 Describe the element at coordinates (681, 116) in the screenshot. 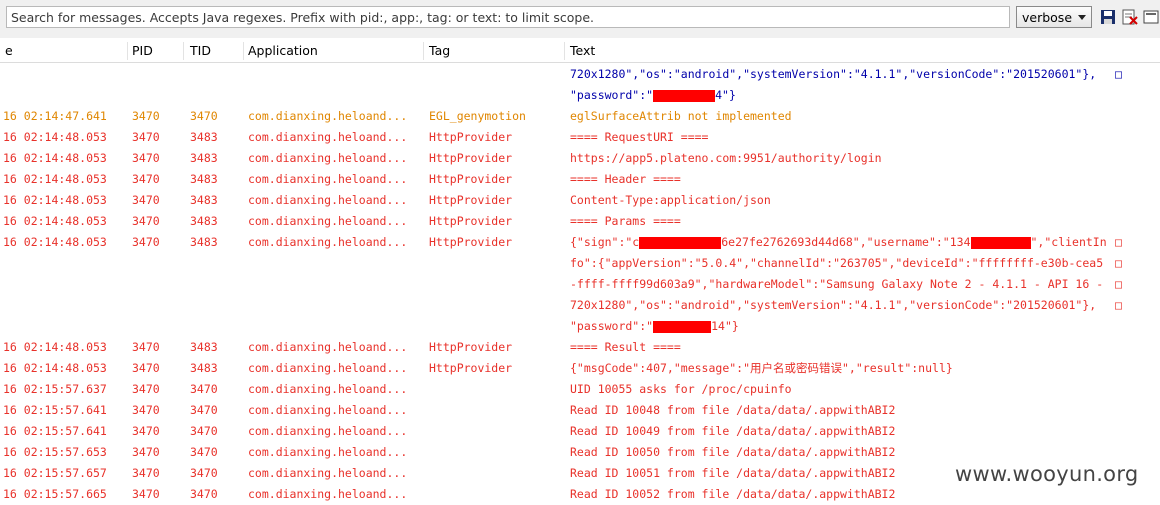

I see `log-text-content: eglSurfaceAttrib not implemented` at that location.